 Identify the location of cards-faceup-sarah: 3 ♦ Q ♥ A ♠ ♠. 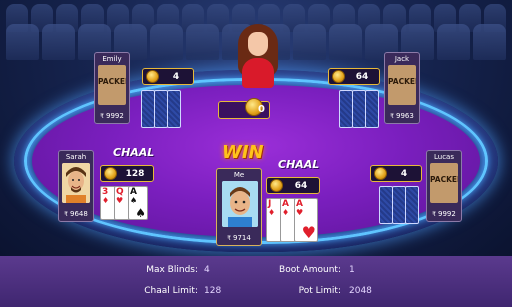
(124, 203).